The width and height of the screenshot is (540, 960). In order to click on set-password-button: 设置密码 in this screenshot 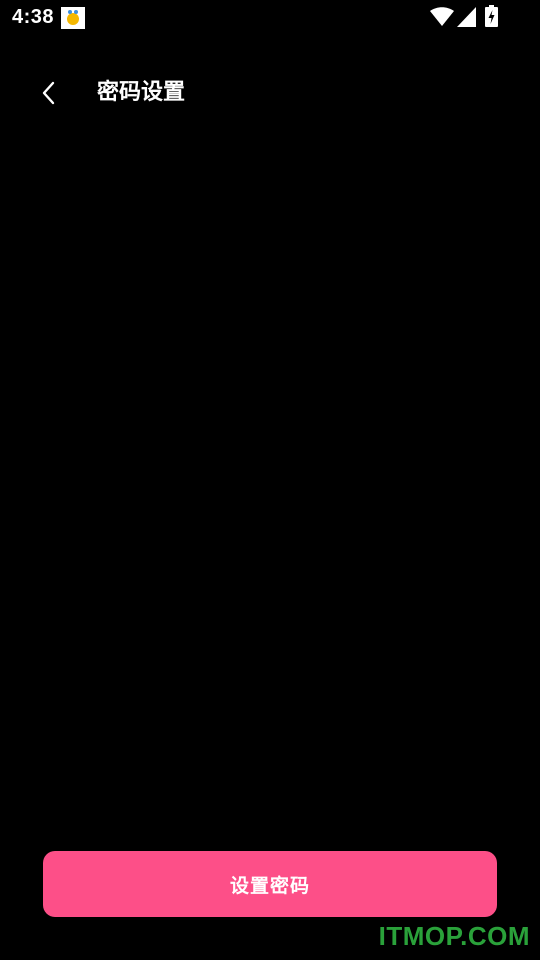, I will do `click(270, 884)`.